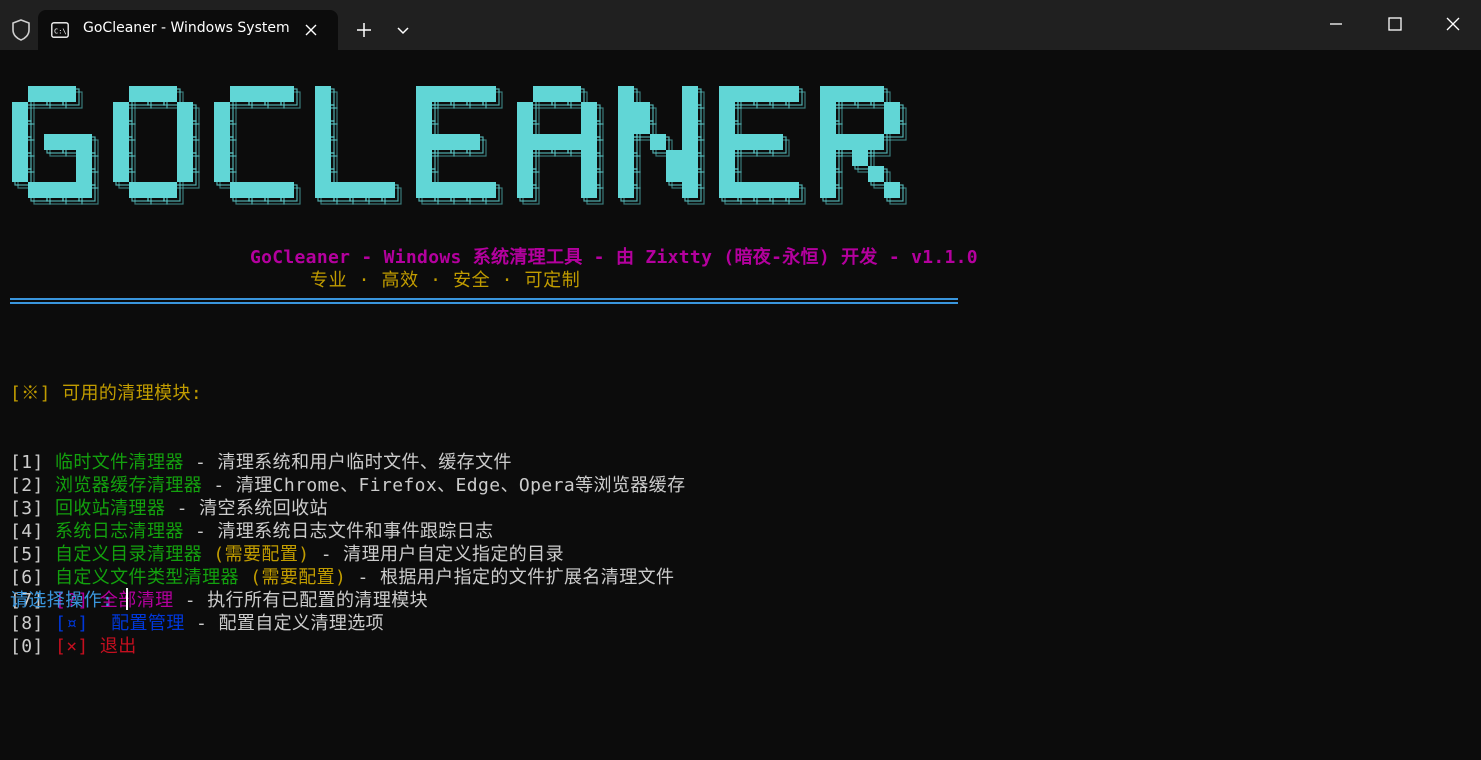  What do you see at coordinates (32, 577) in the screenshot?
I see `menu-item-key: [6]` at bounding box center [32, 577].